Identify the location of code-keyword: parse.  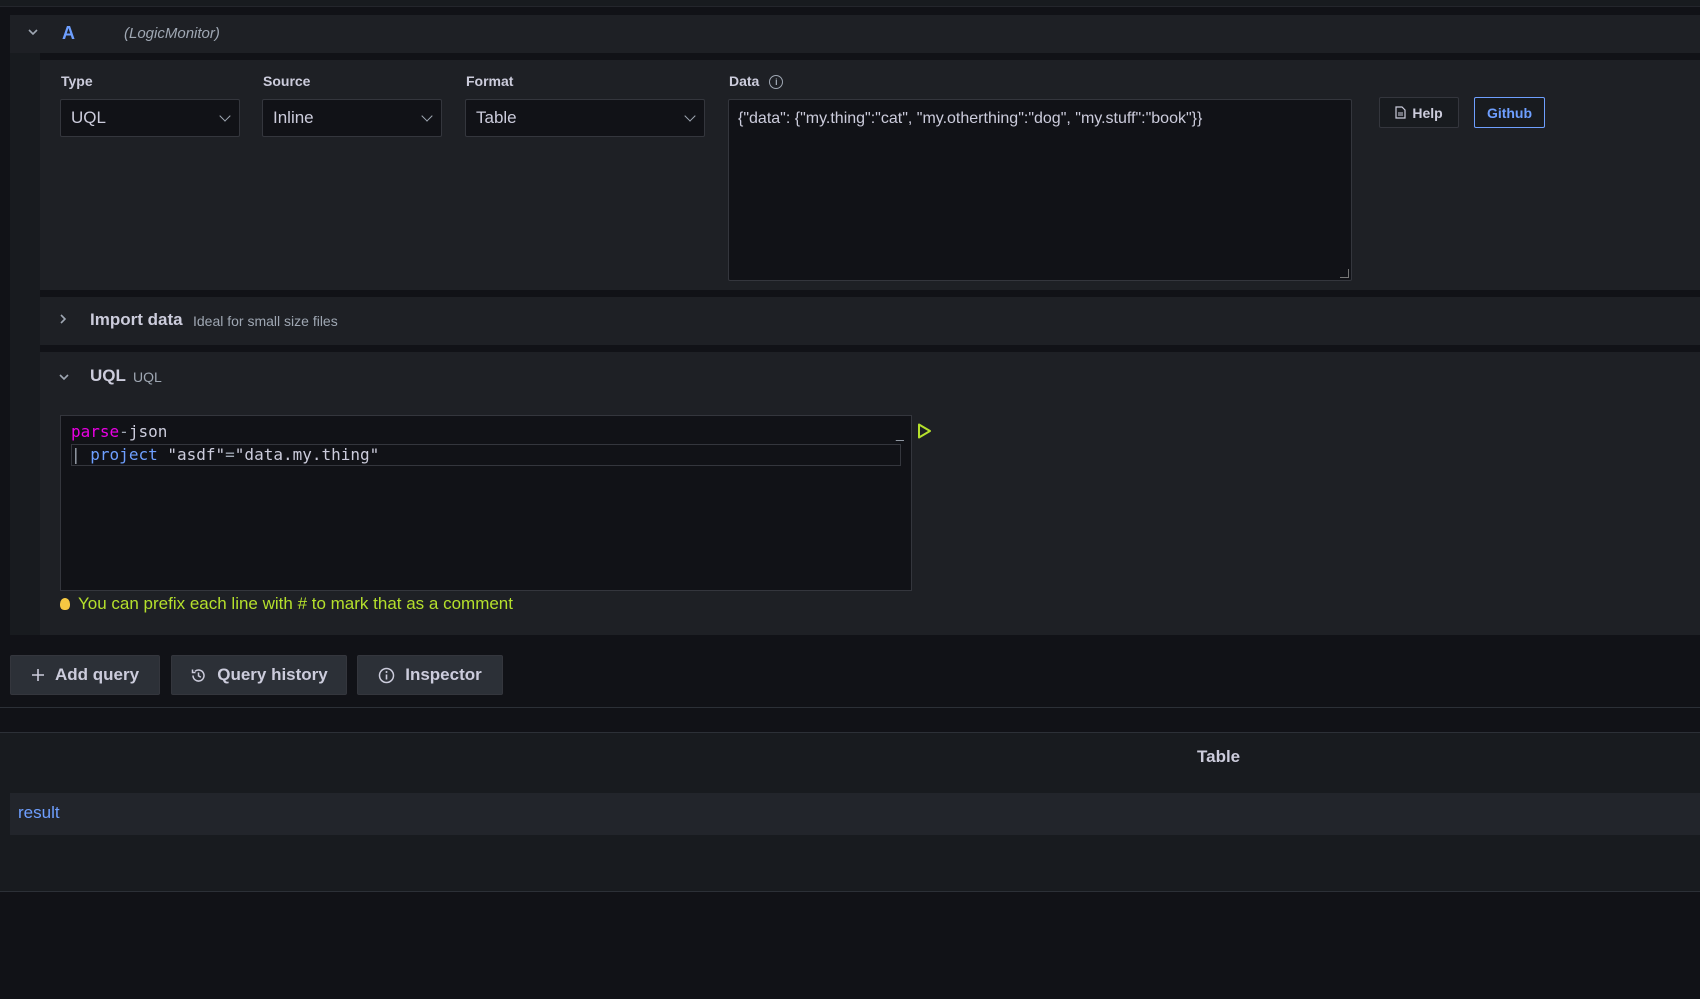
(95, 431).